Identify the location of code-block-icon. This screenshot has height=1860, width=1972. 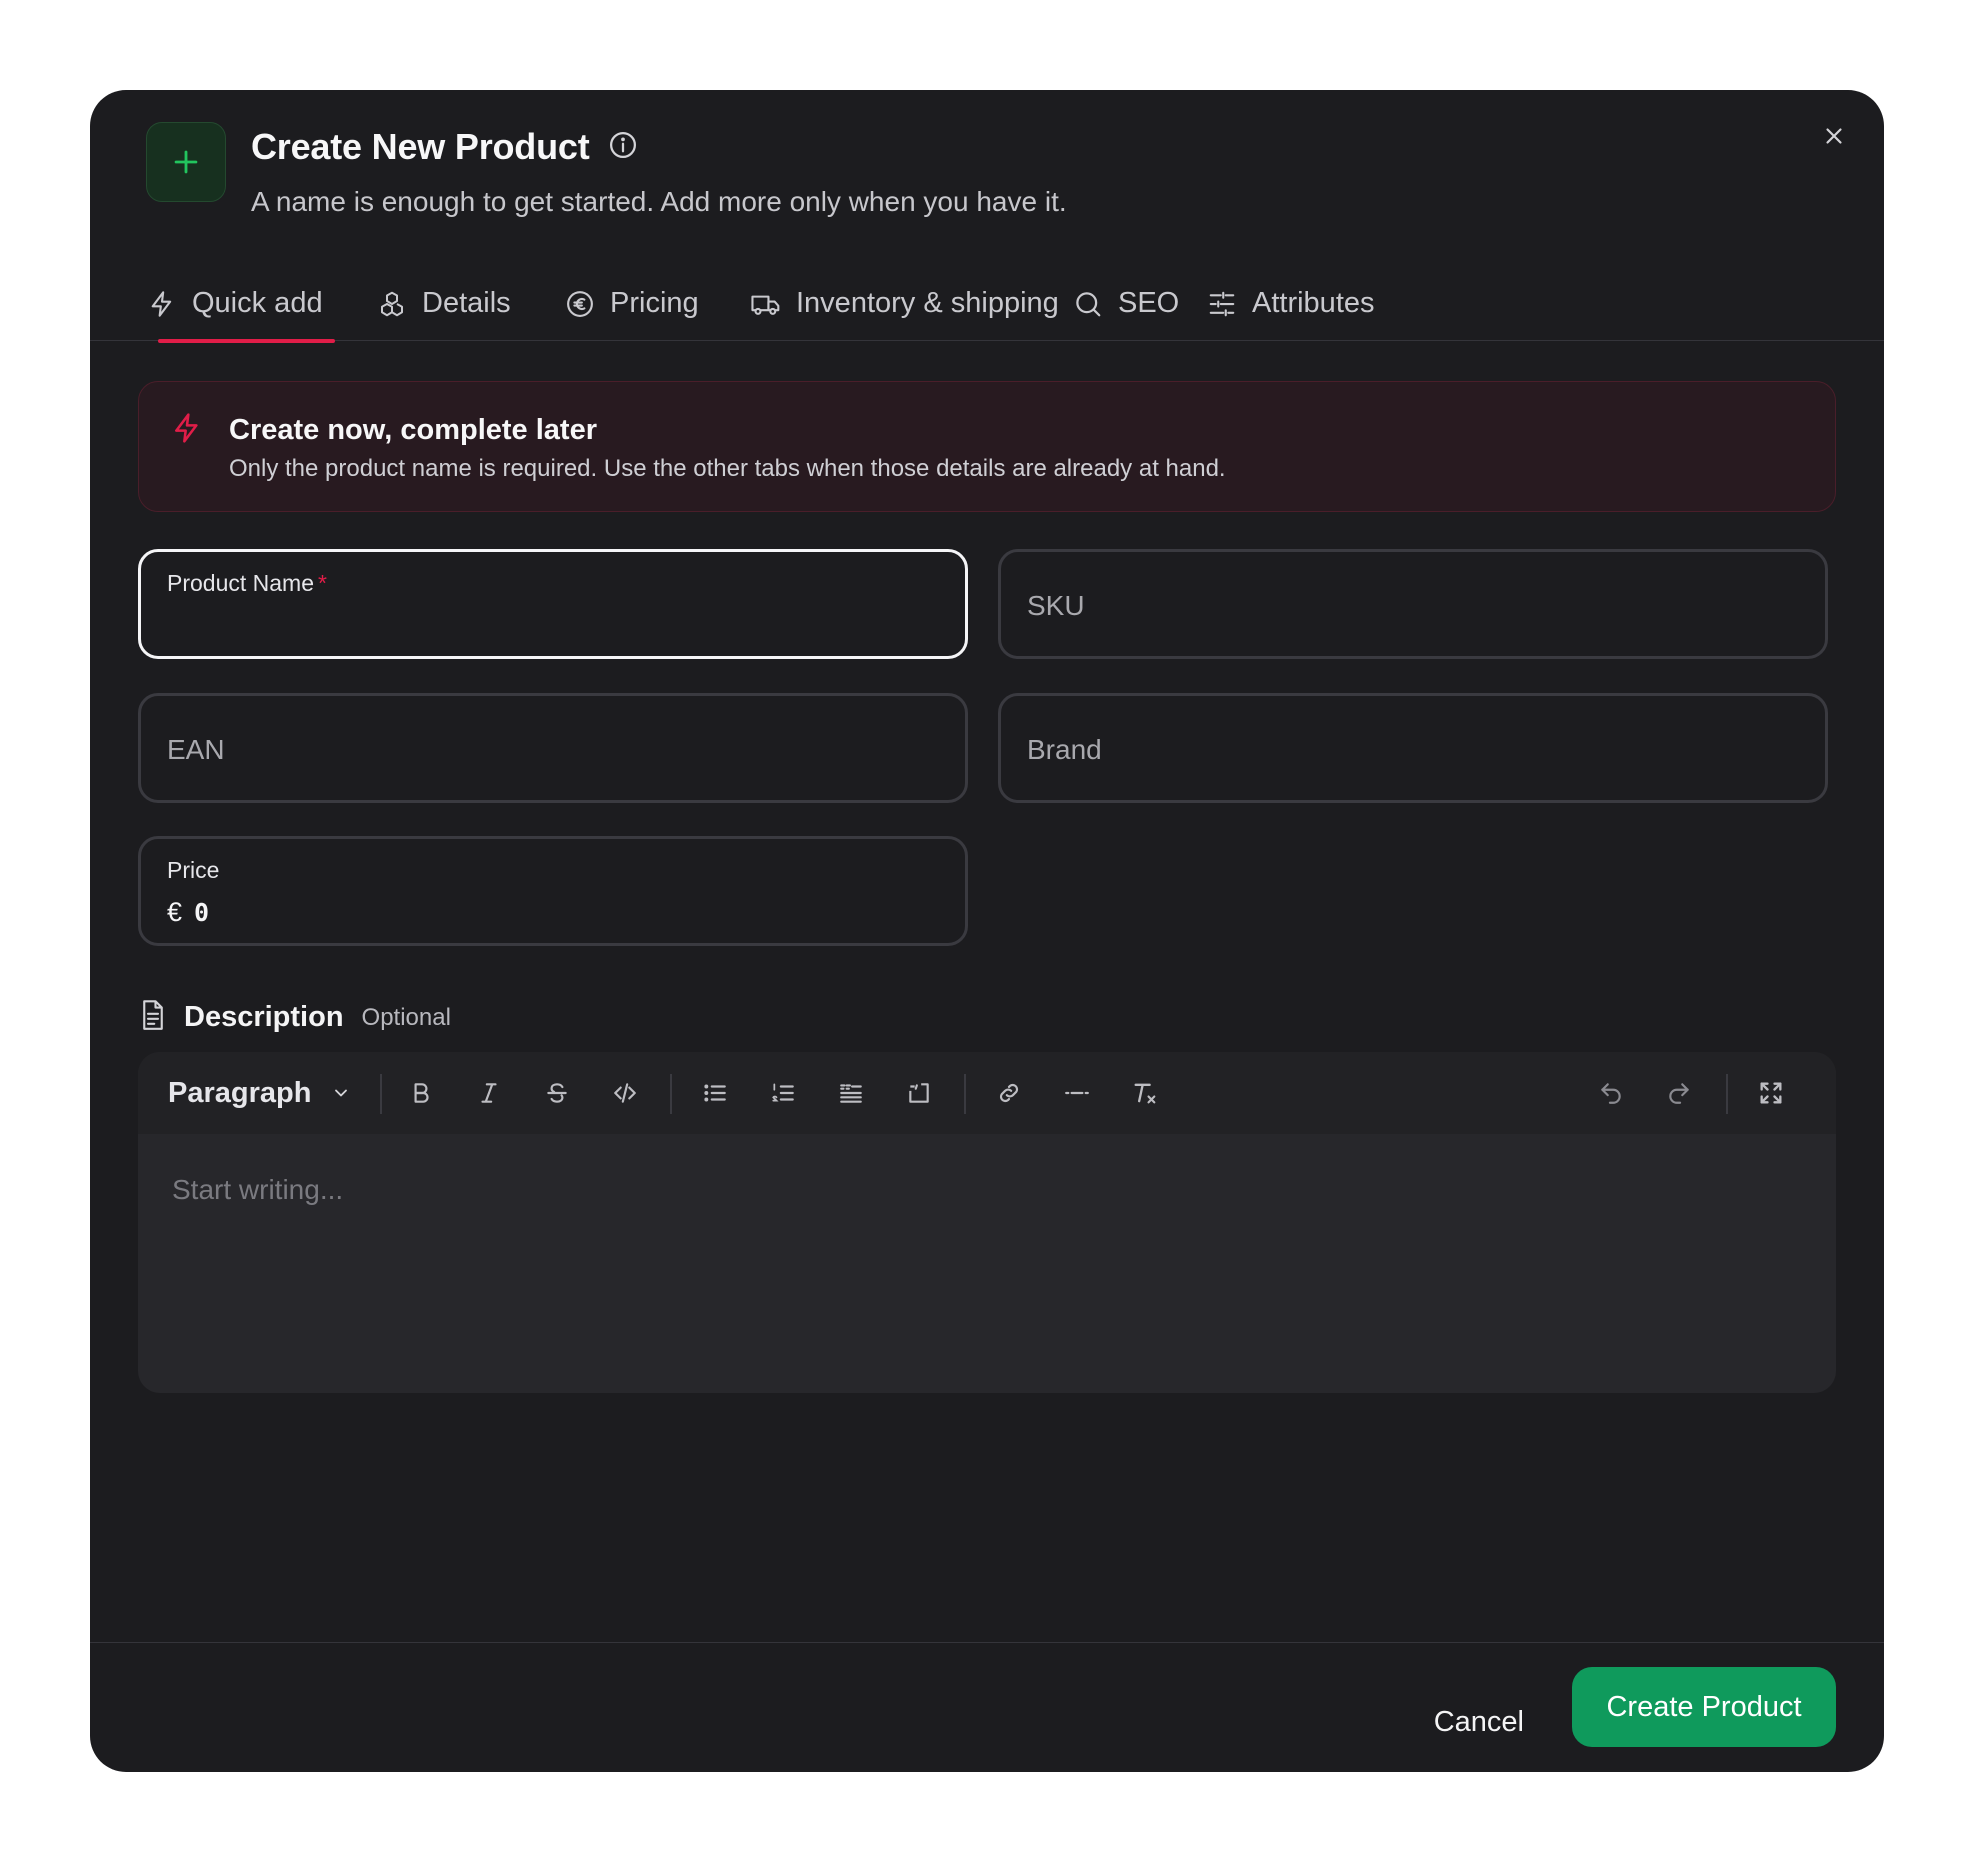
(919, 1093).